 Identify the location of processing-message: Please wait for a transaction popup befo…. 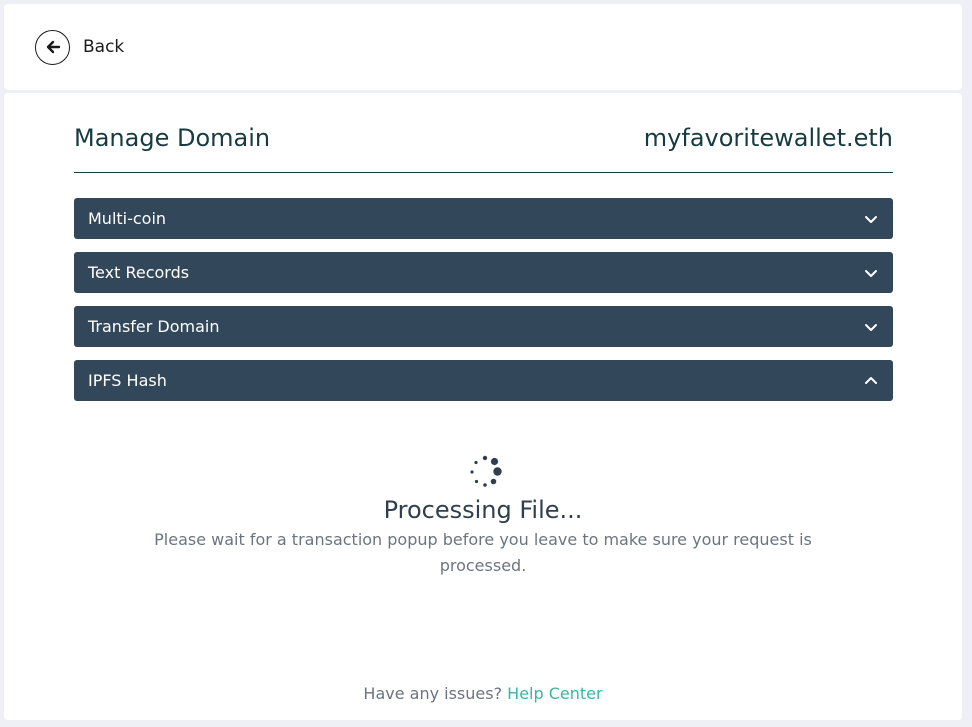
(483, 552).